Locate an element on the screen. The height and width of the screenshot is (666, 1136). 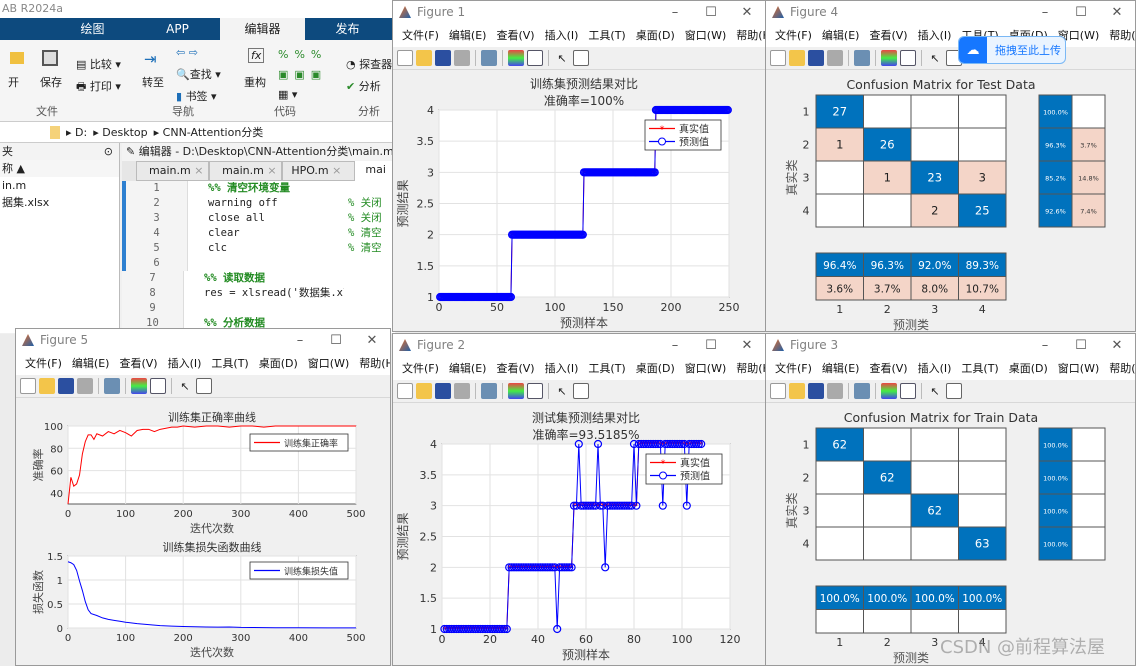
code-line: 1 %% 清空环境变量 is located at coordinates (260, 188).